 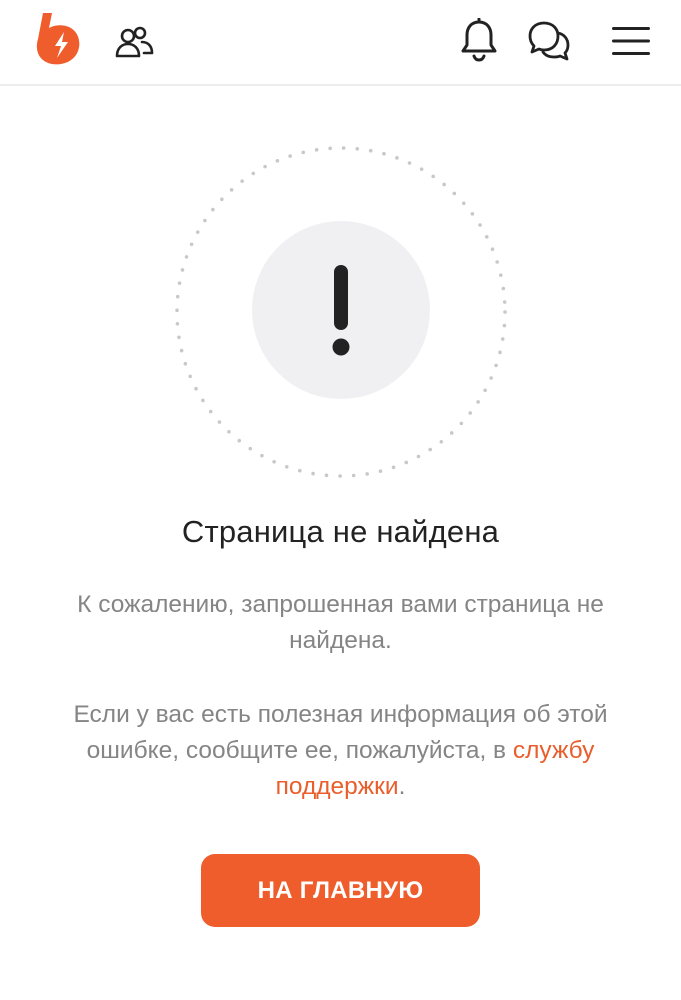 I want to click on friends-icon, so click(x=135, y=42).